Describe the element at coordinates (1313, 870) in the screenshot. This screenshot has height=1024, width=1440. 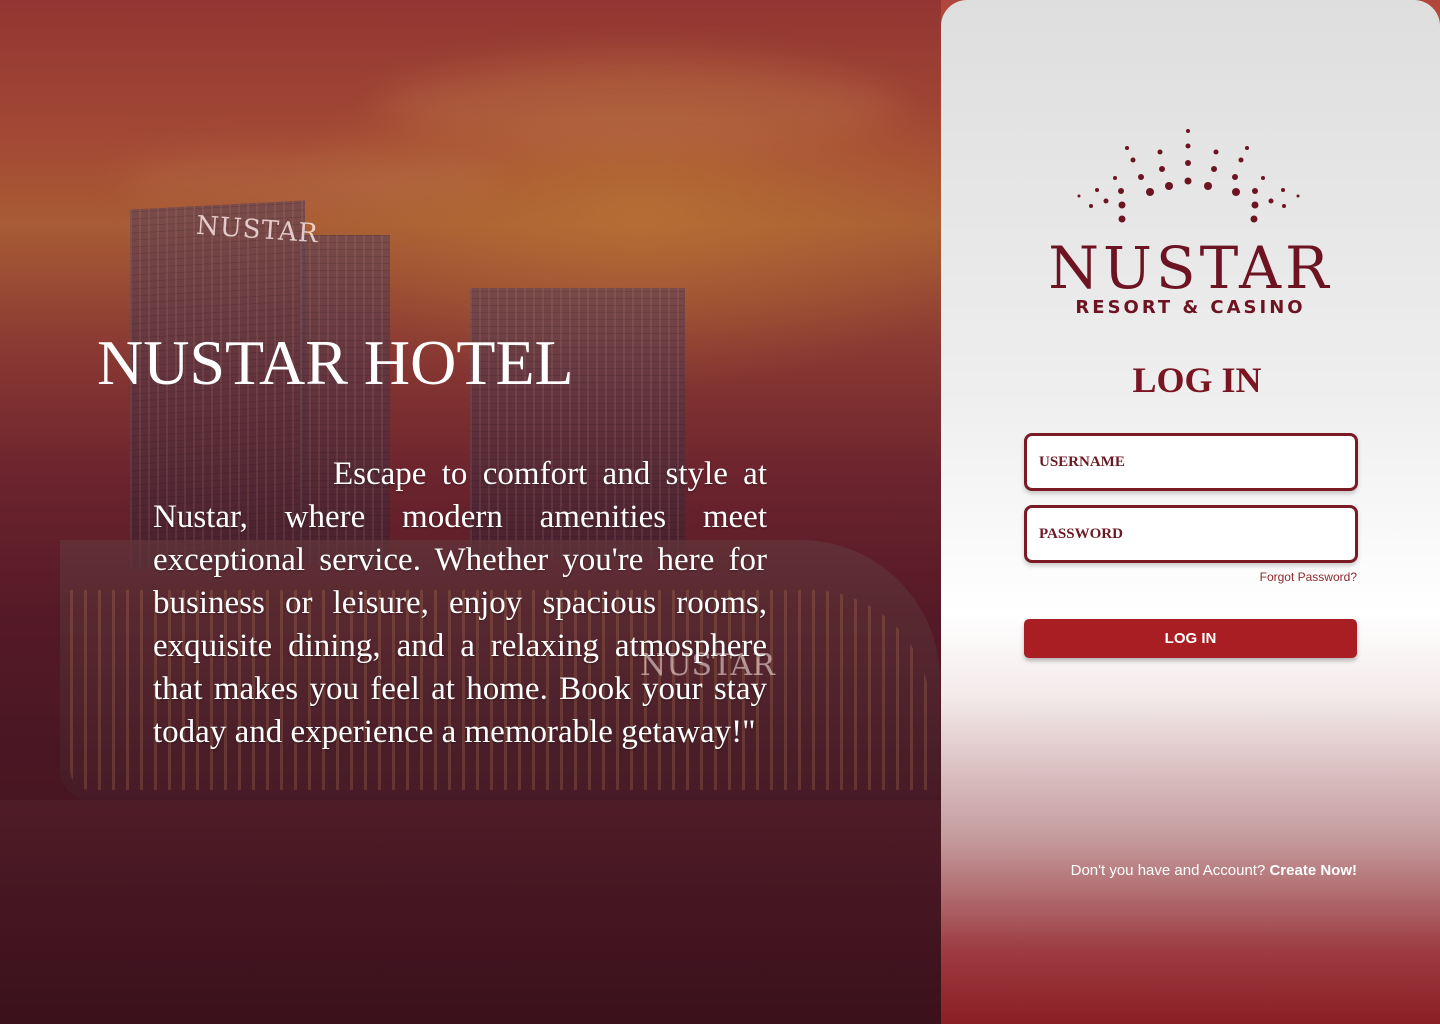
I see `create-account-link: Create Now!` at that location.